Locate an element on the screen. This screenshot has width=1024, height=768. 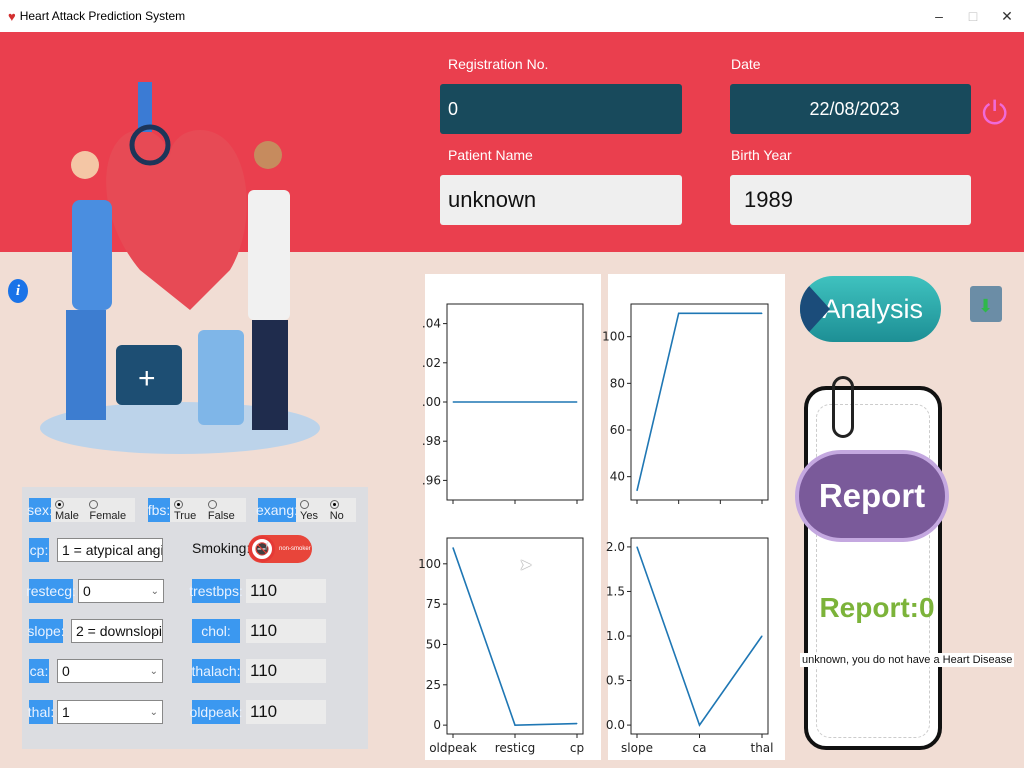
report-message: unknown, you do not have a Heart Disease is located at coordinates (907, 660).